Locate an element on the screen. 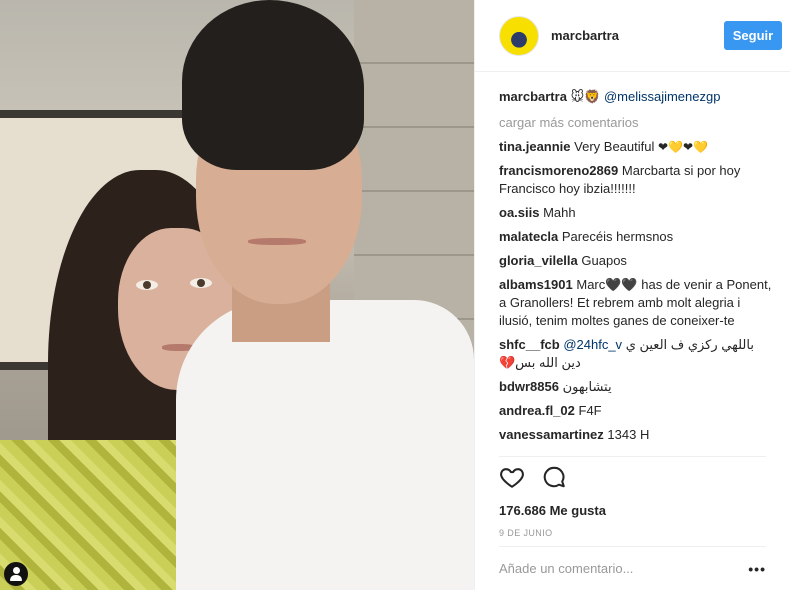 The height and width of the screenshot is (590, 790). comment-item: bdwr8856 يتشابهون is located at coordinates (637, 387).